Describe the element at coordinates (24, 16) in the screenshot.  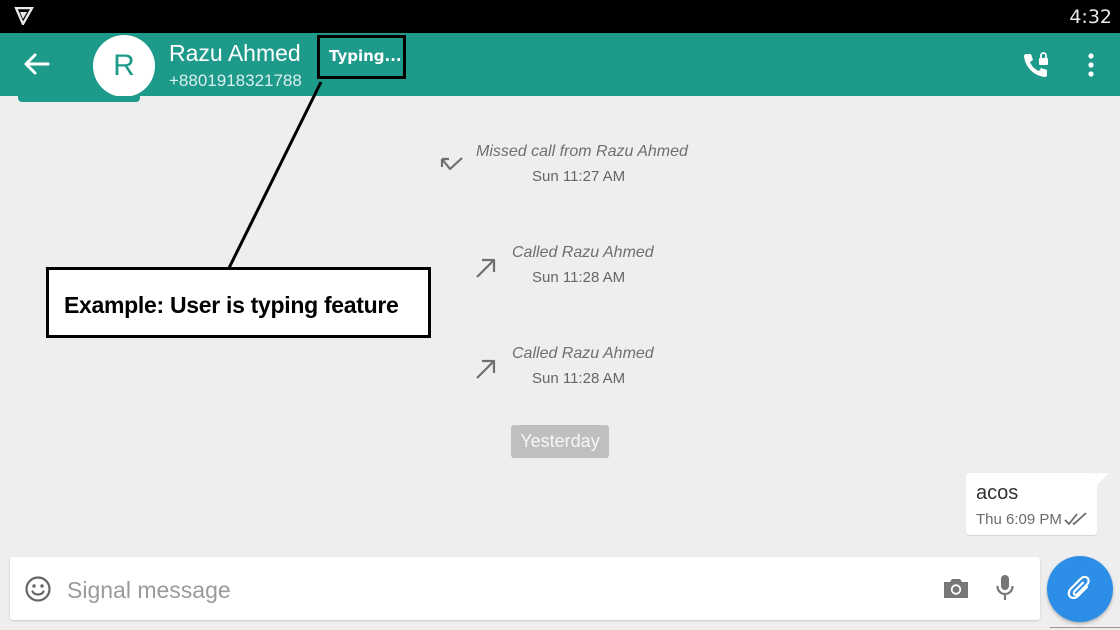
I see `app-logo-icon` at that location.